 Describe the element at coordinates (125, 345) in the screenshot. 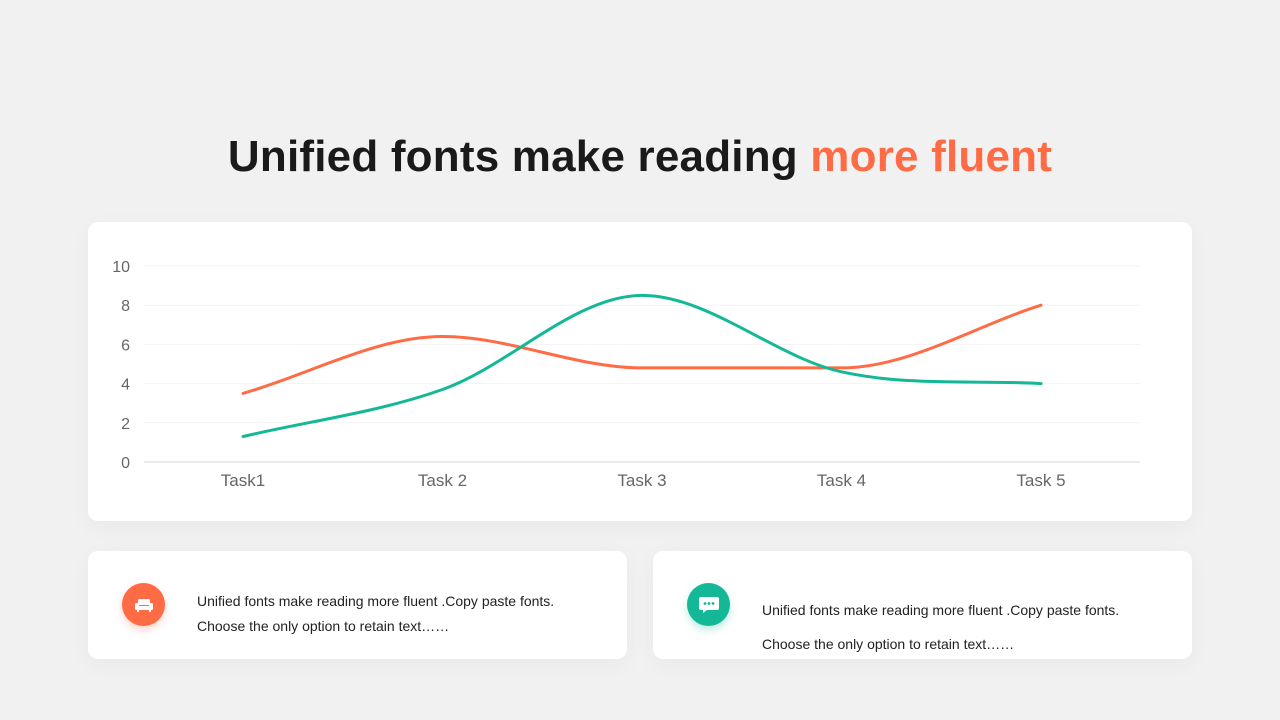

I see `y-tick-label: 6` at that location.